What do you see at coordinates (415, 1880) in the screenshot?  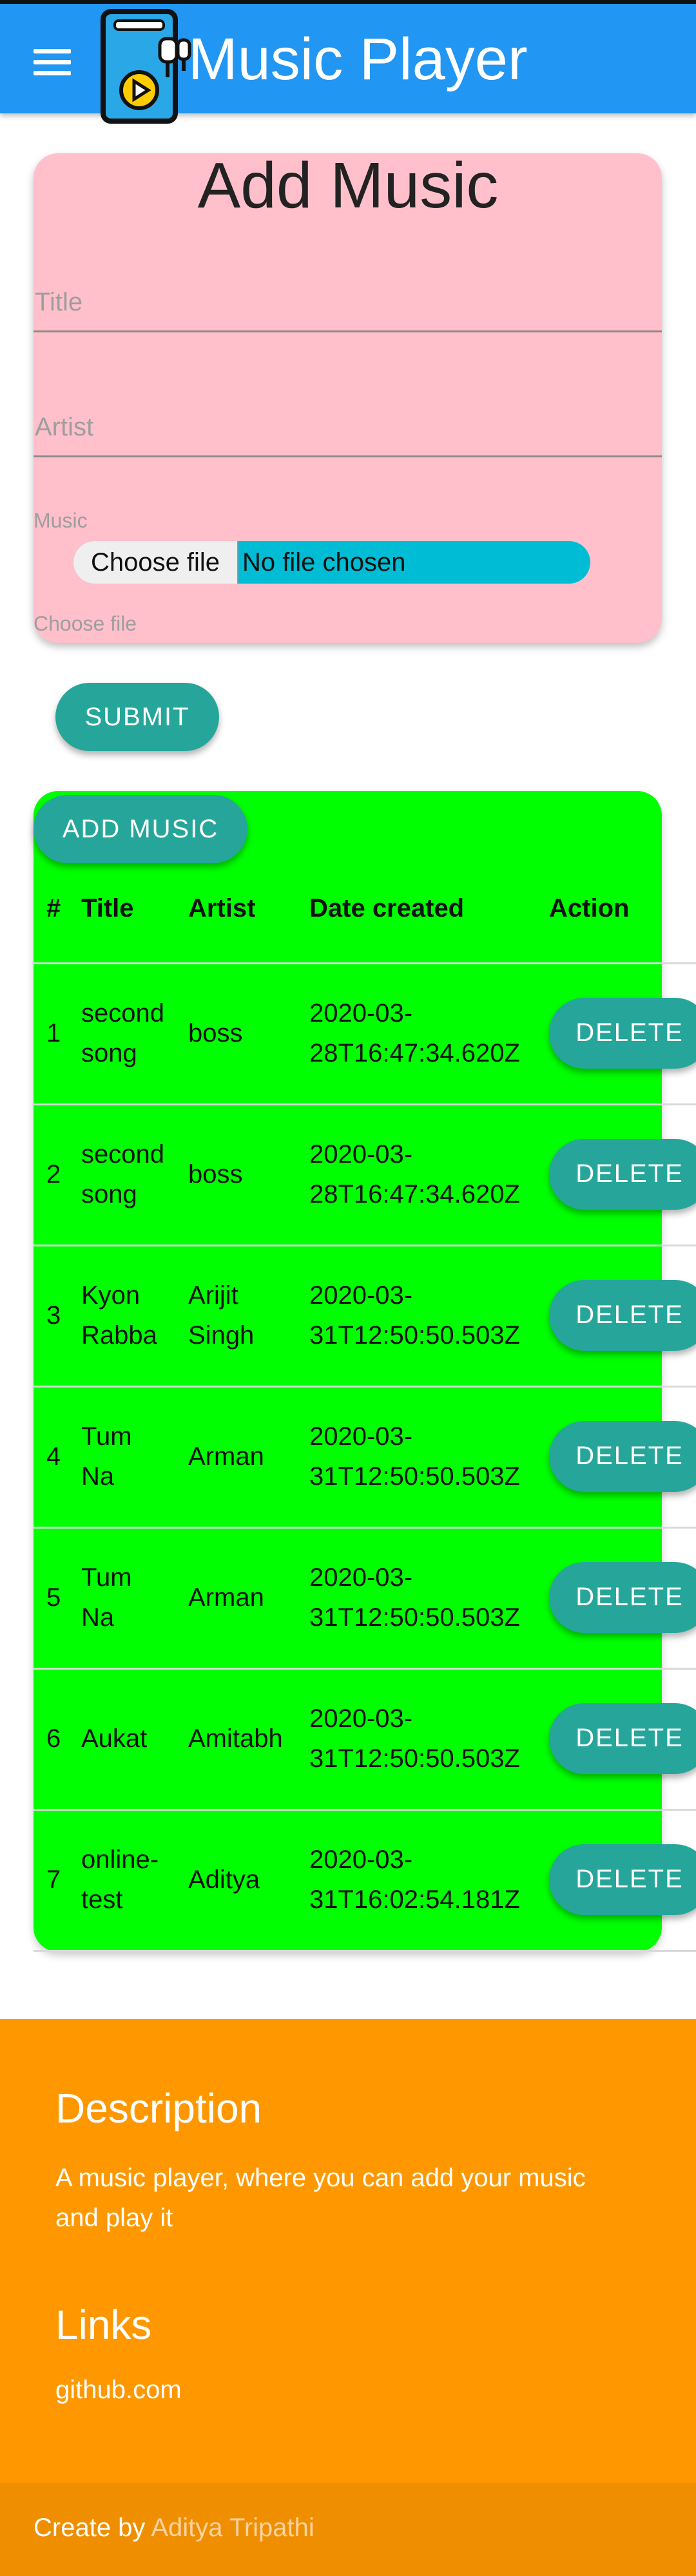 I see `table-cell-date-created: 2020-03- 31T16:02:54.181Z` at bounding box center [415, 1880].